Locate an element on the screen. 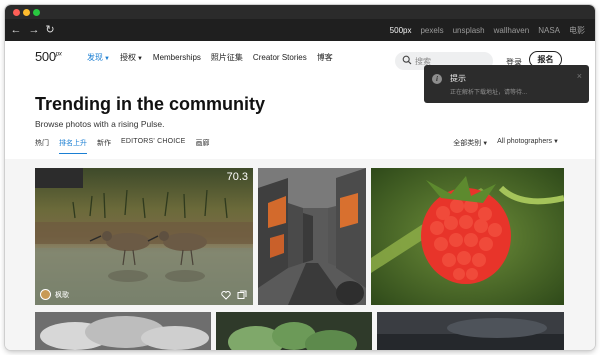  reload-icon: ↻ is located at coordinates (50, 30).